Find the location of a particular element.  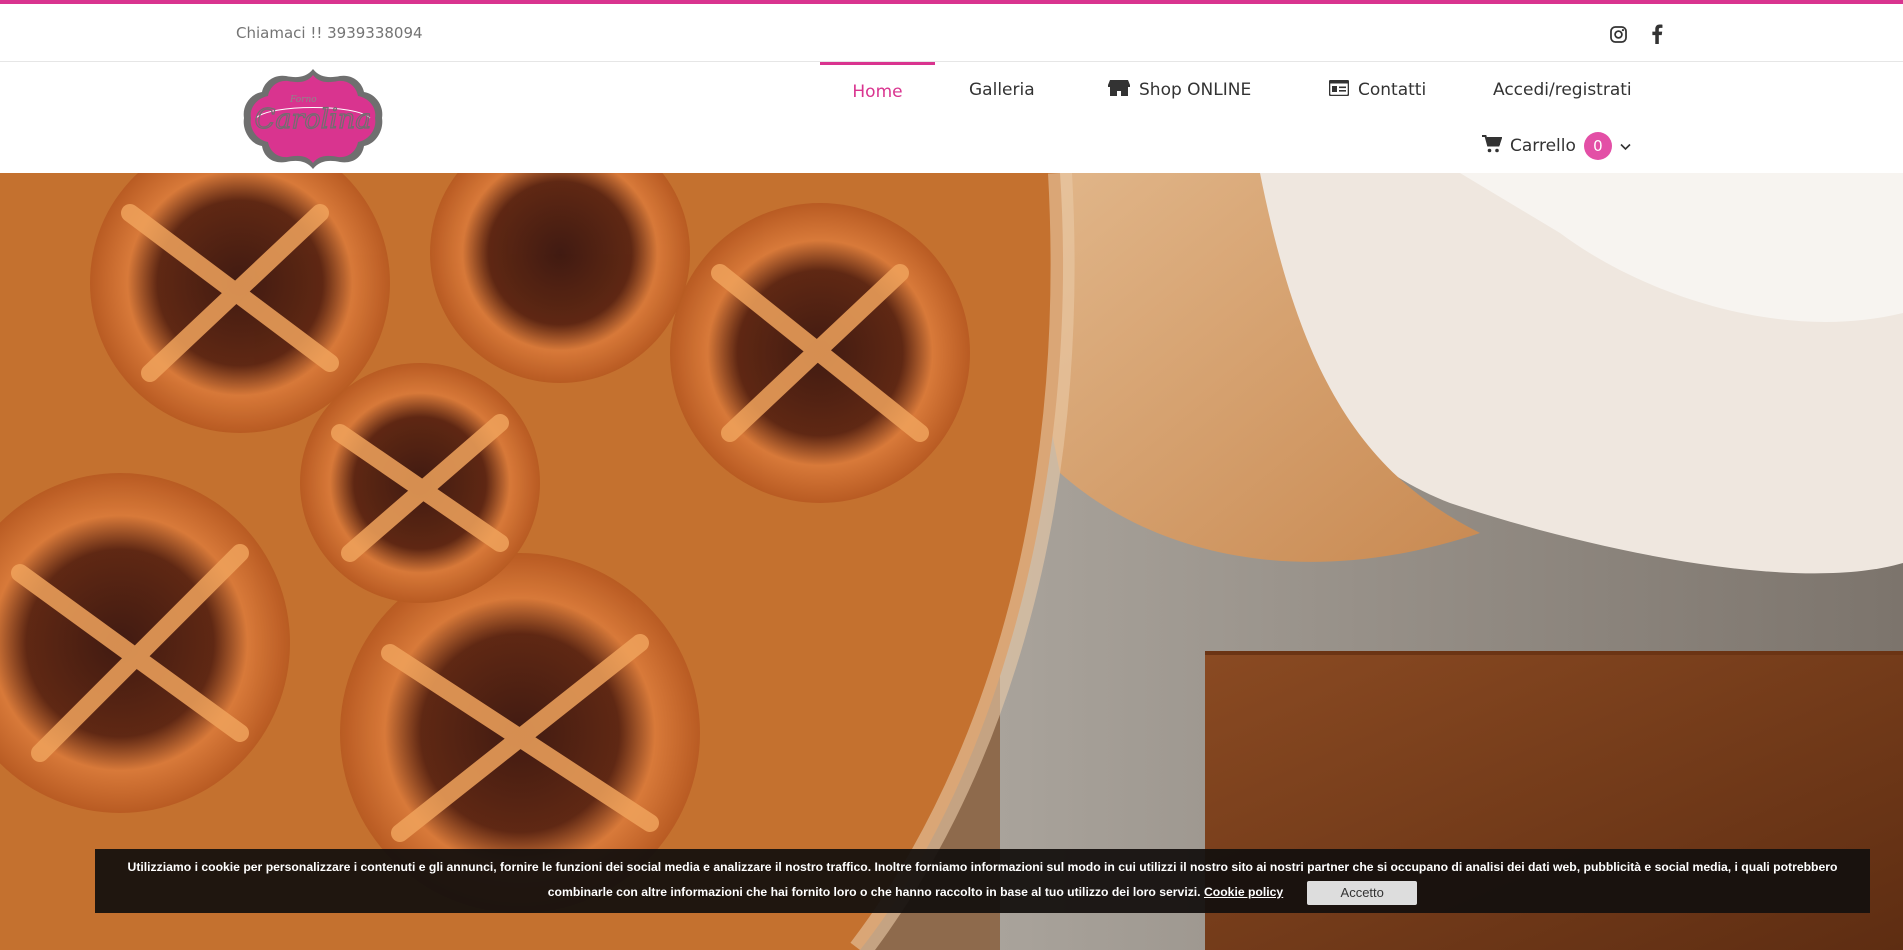

nav-login-label: Accedi/registrati is located at coordinates (1562, 90).